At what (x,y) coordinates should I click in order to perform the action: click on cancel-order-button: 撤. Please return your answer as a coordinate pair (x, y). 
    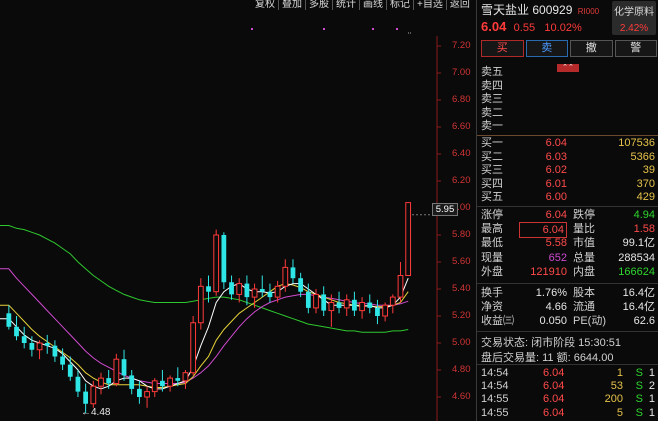
    Looking at the image, I should click on (591, 48).